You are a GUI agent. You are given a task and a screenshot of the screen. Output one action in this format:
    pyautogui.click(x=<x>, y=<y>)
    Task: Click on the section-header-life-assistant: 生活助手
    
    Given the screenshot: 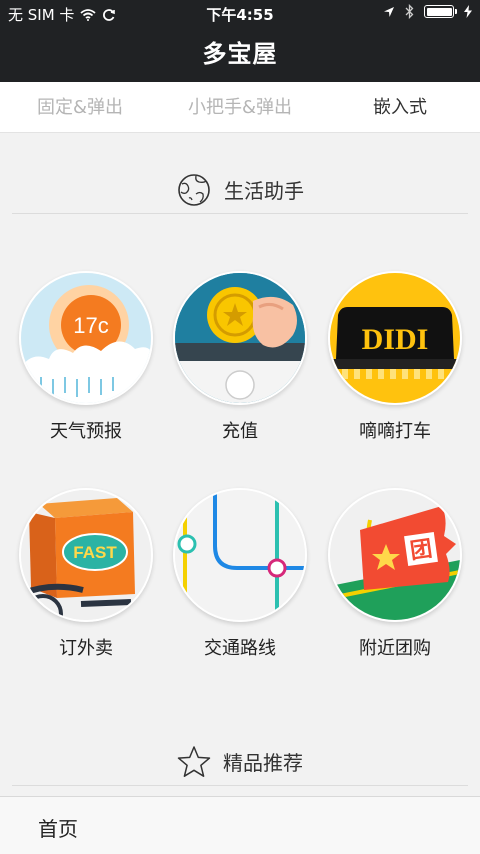 What is the action you would take?
    pyautogui.click(x=240, y=190)
    